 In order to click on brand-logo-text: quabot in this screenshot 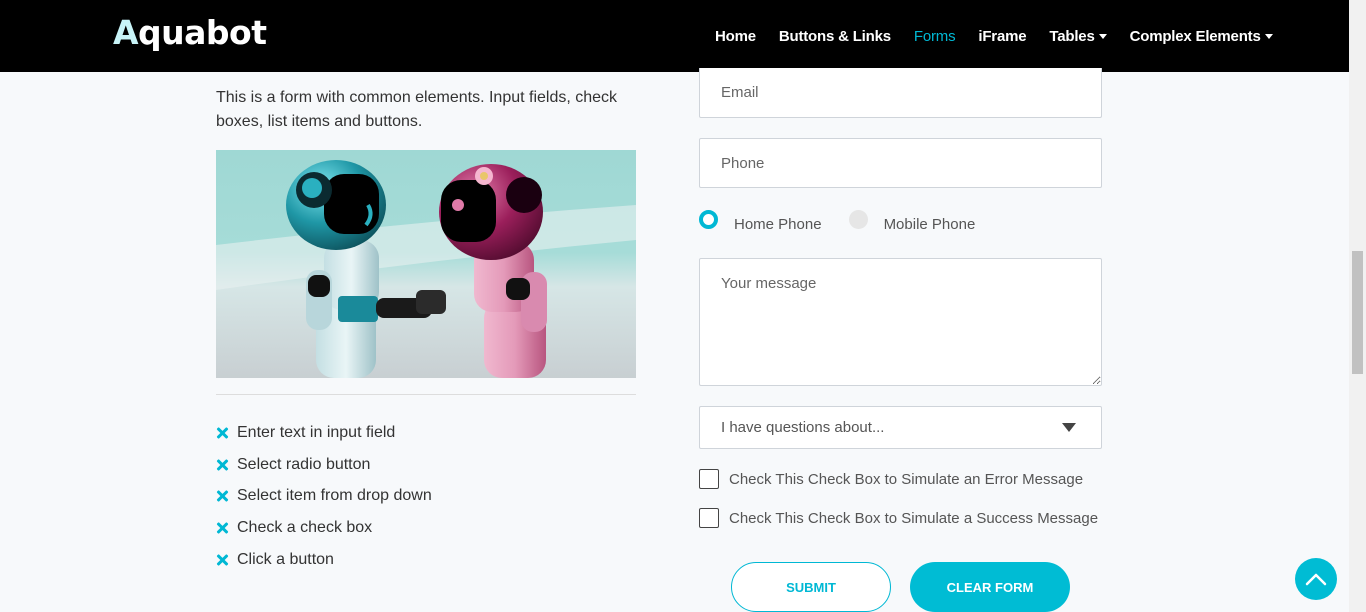, I will do `click(202, 32)`.